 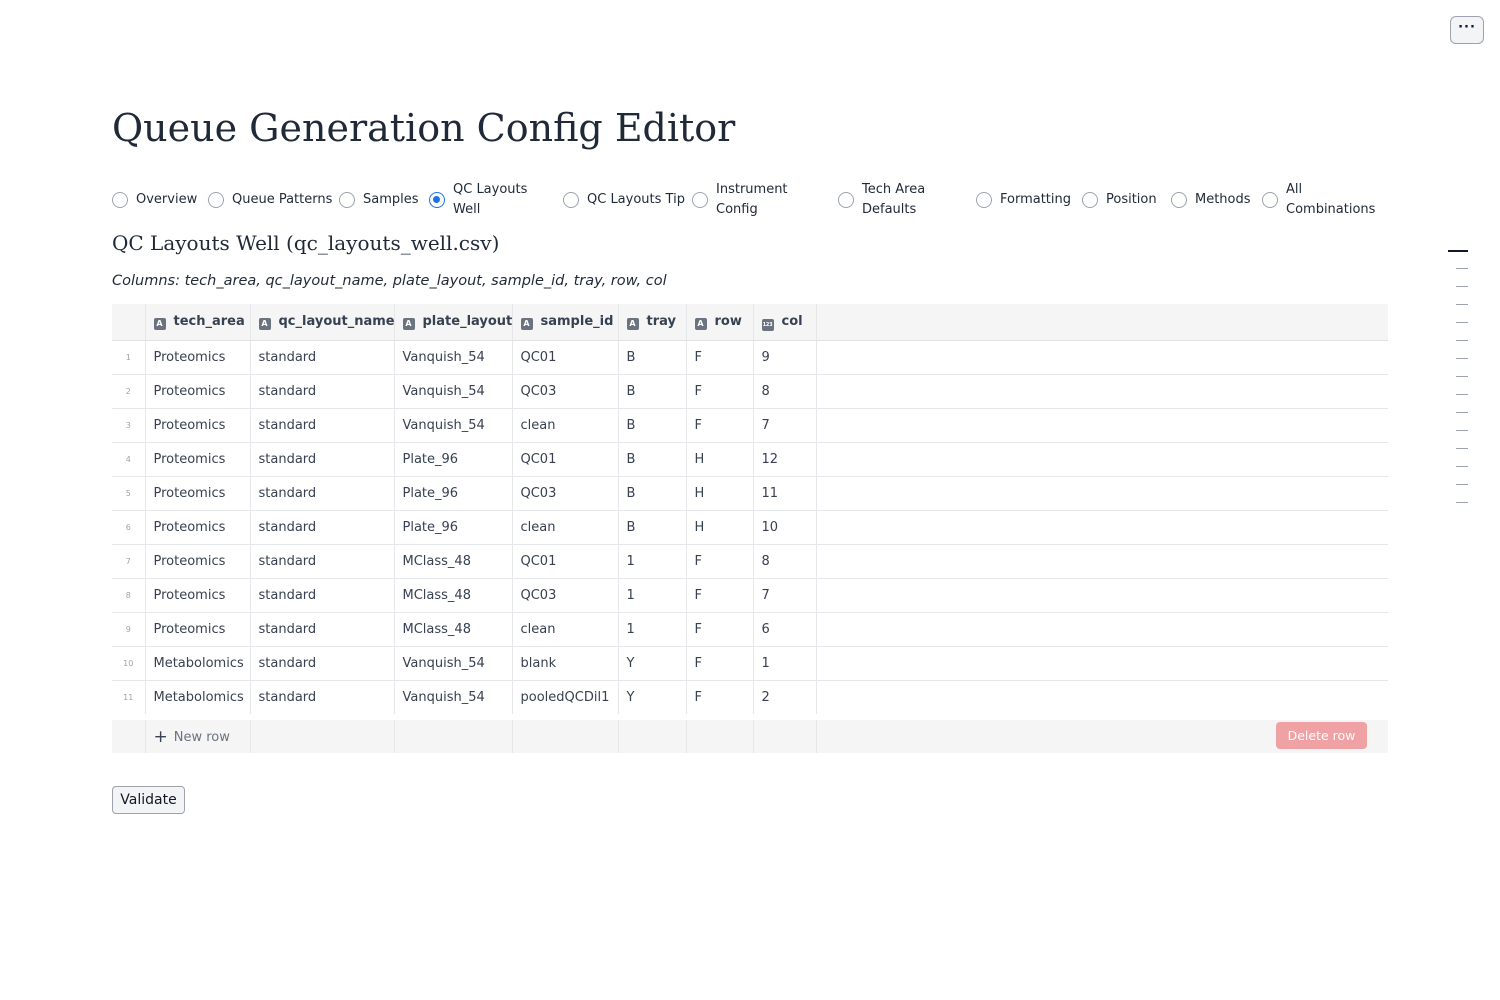 I want to click on cell-col: 2, so click(x=785, y=699).